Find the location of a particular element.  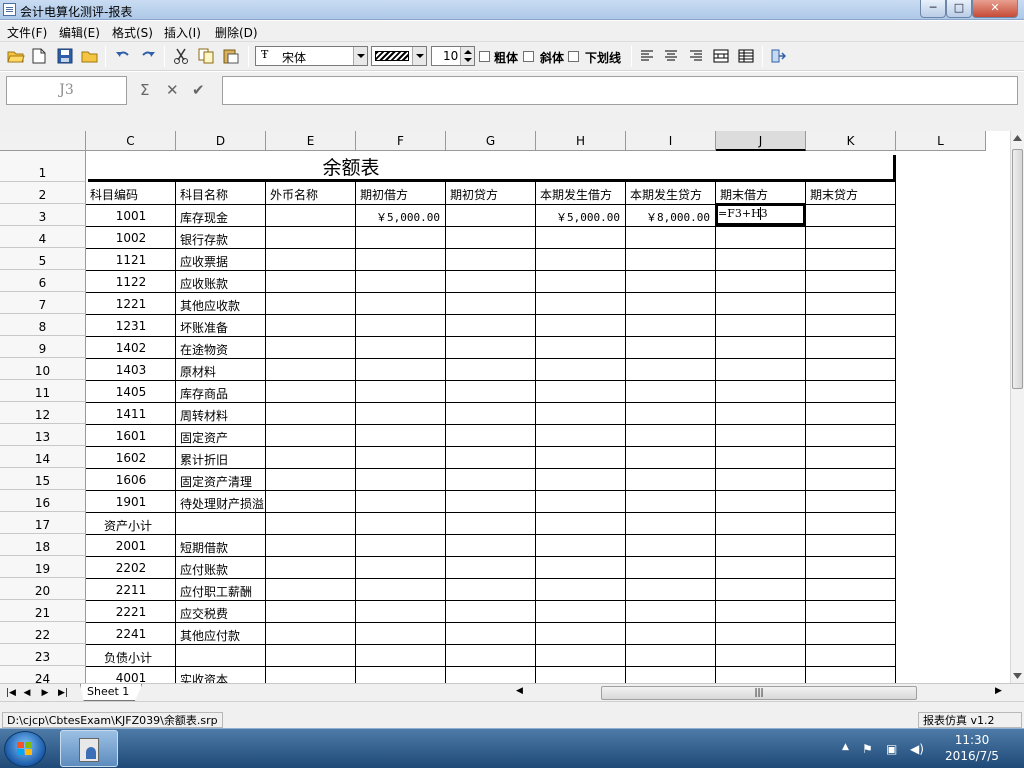

column-header-c: C is located at coordinates (131, 141).